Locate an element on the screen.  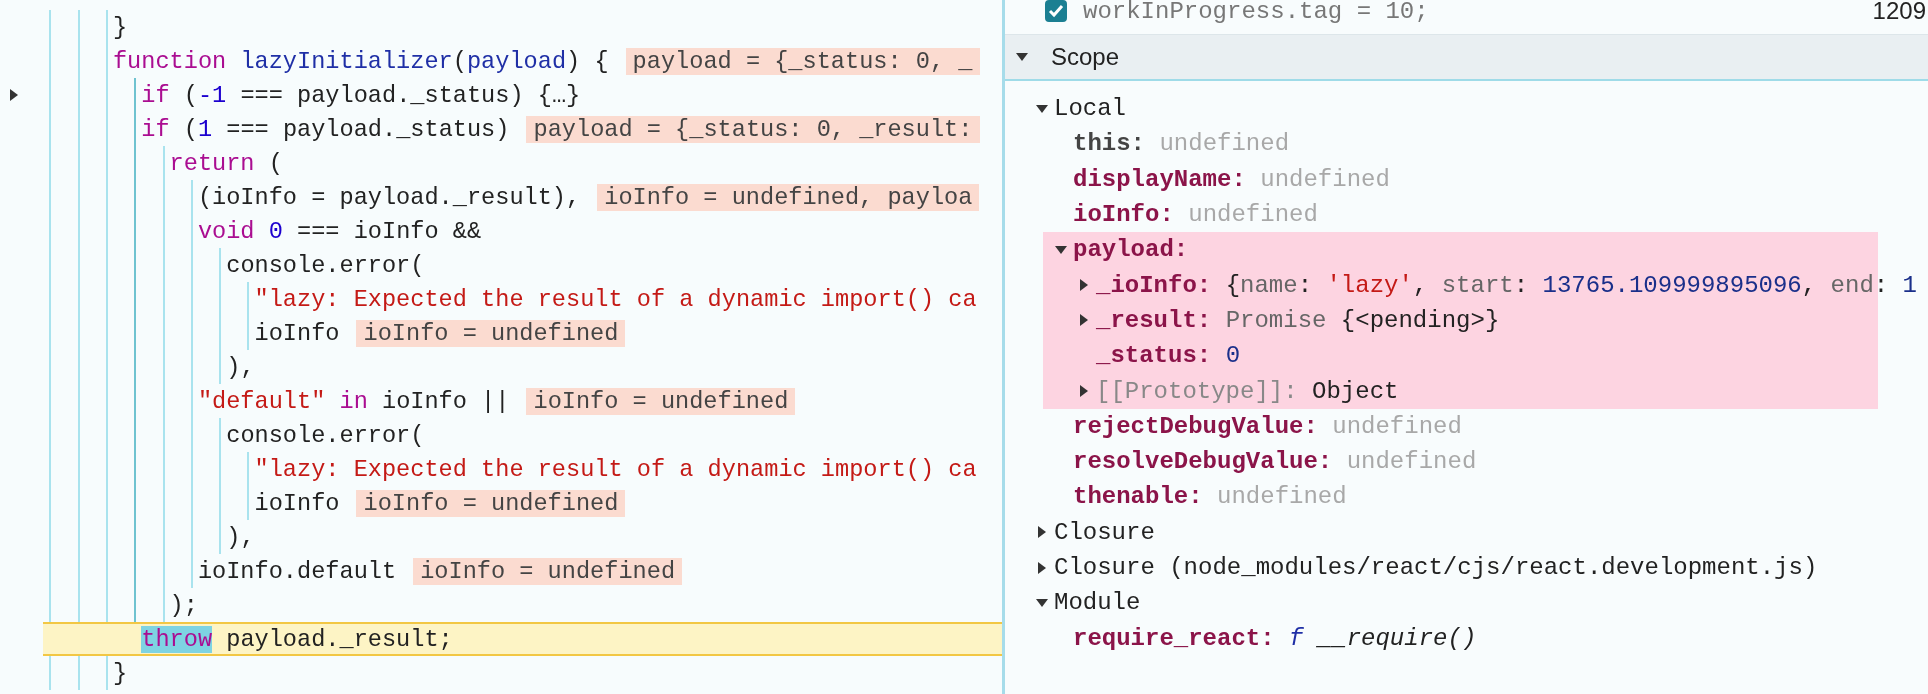
line-number: 1209 is located at coordinates (1899, 12).